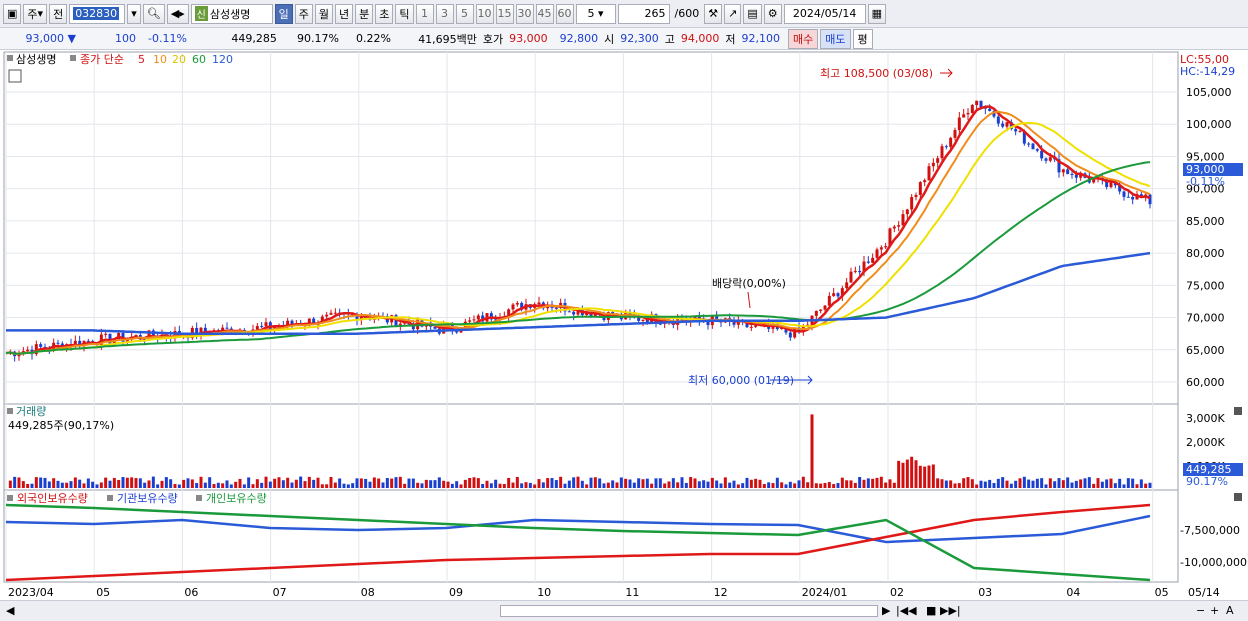 The width and height of the screenshot is (1248, 621). I want to click on indicator-icon: ⚒, so click(713, 13).